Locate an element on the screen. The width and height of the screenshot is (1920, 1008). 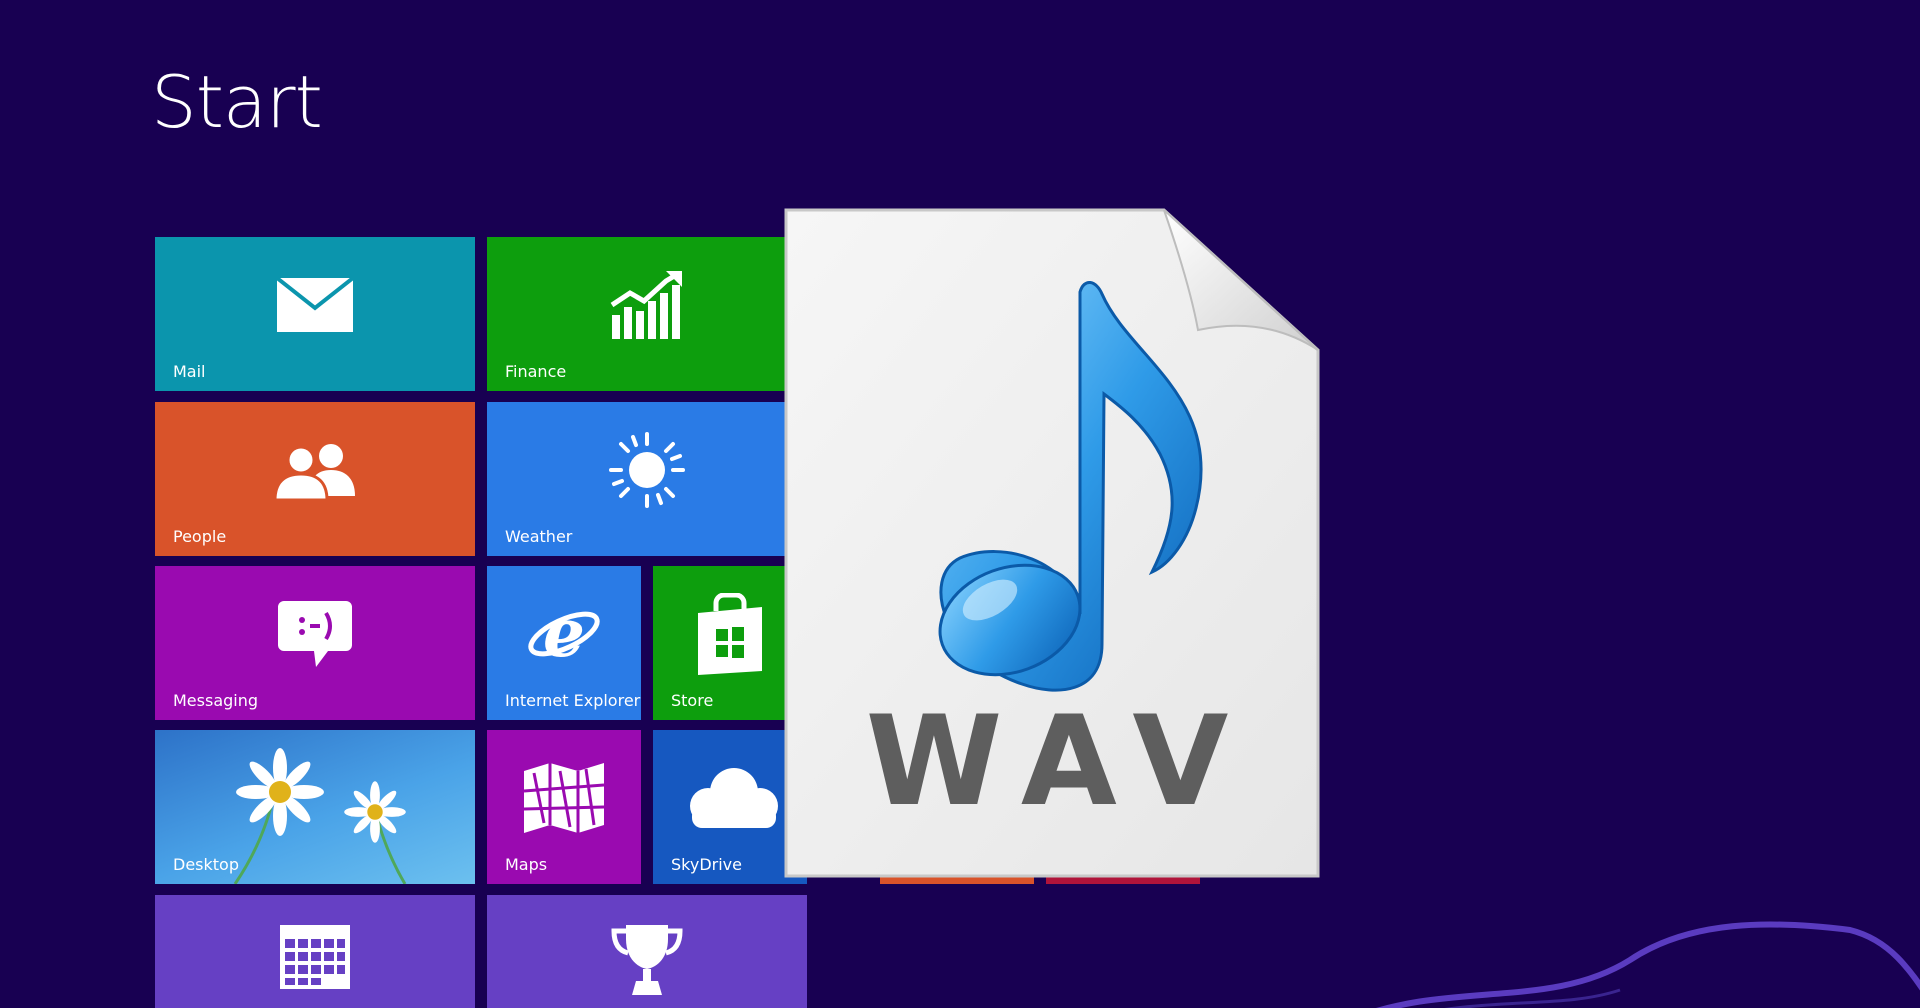
finance-chart-icon is located at coordinates (646, 304).